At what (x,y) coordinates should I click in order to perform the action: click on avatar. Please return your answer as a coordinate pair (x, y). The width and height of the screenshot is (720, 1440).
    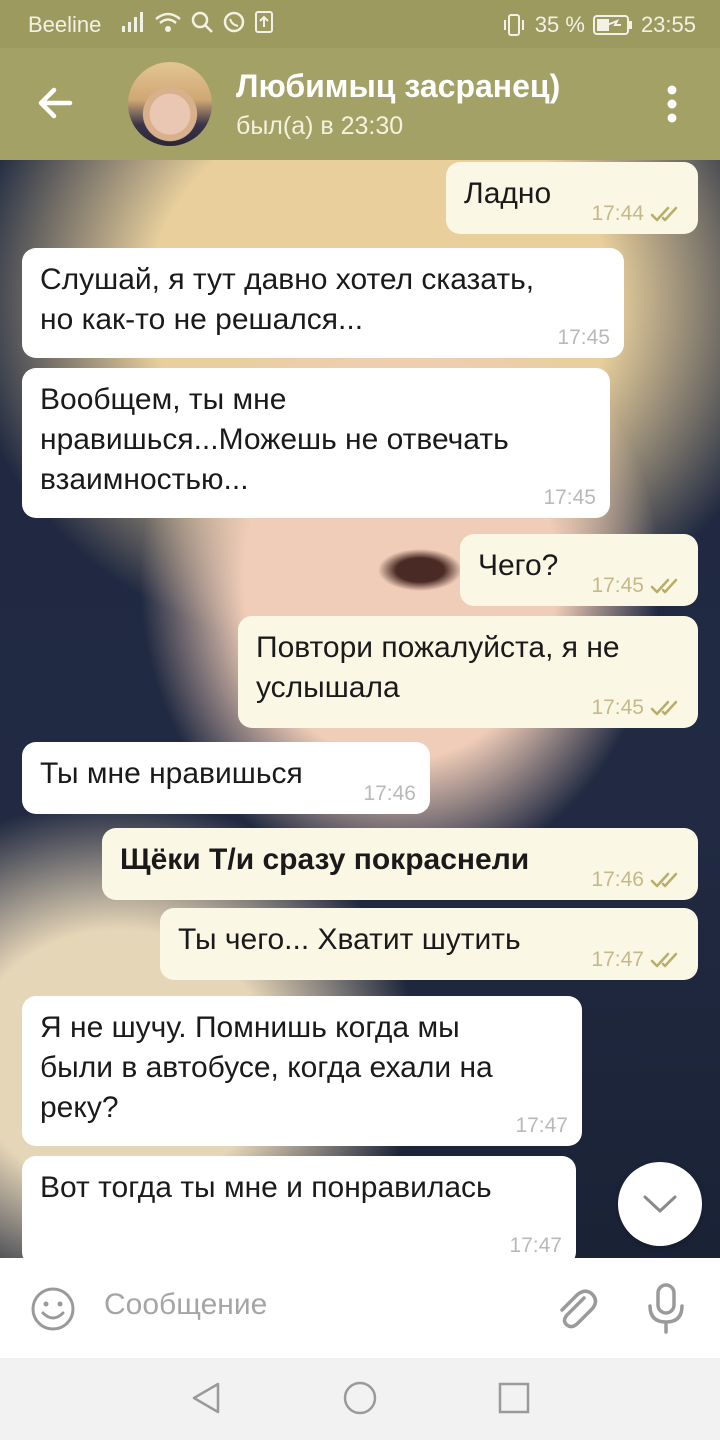
    Looking at the image, I should click on (170, 104).